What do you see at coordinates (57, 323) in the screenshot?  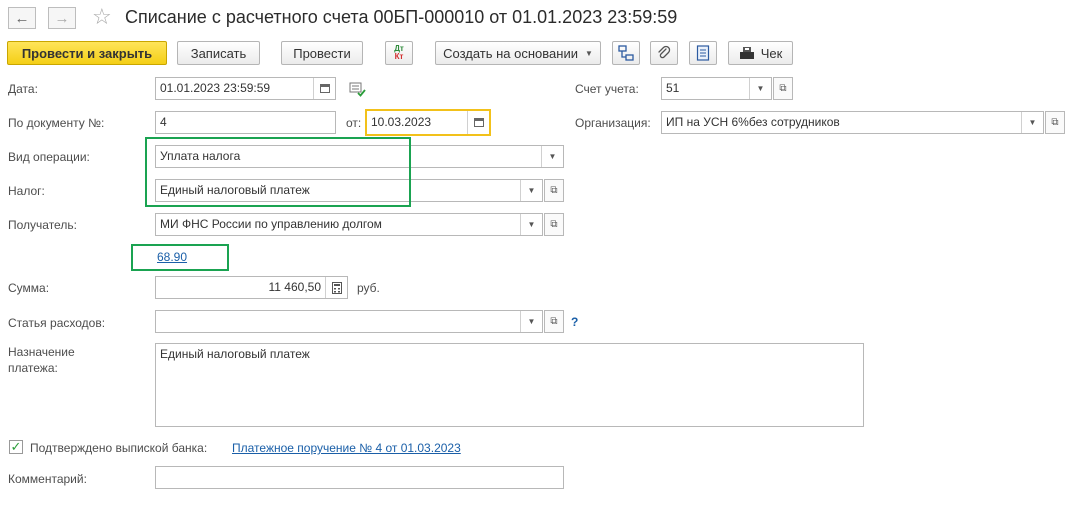 I see `expense-label: Статья расходов:` at bounding box center [57, 323].